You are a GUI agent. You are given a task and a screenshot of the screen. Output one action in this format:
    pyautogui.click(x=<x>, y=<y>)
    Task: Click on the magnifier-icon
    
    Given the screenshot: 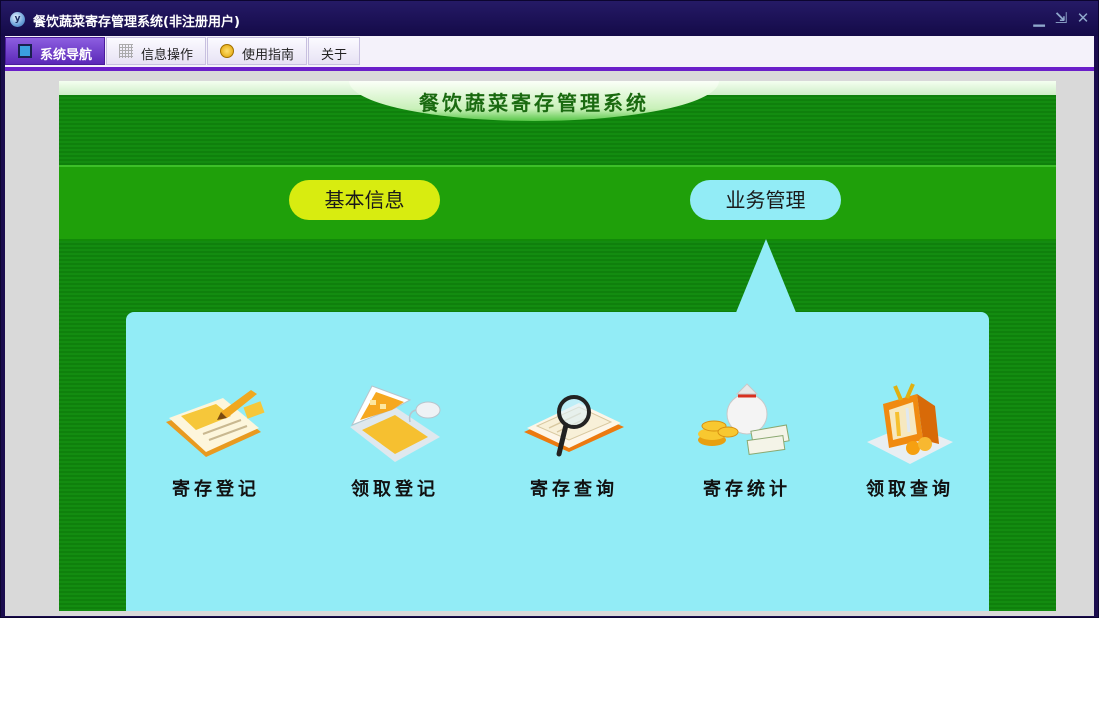 What is the action you would take?
    pyautogui.click(x=574, y=426)
    